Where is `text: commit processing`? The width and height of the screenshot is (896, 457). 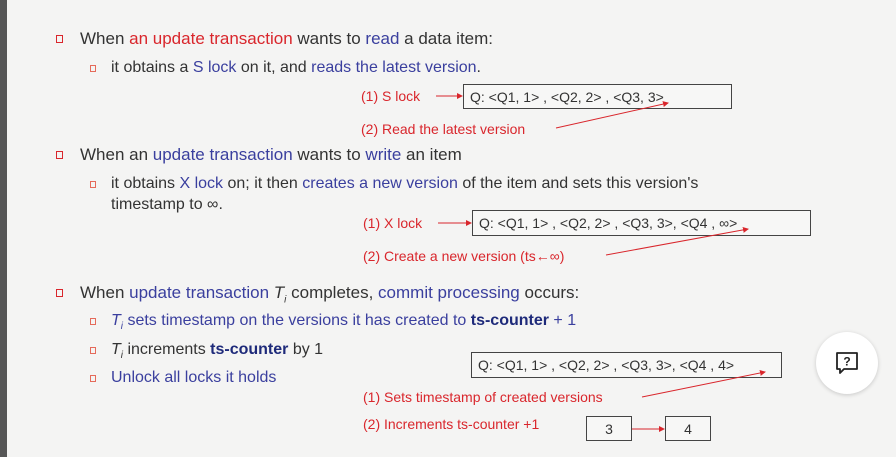
text: commit processing is located at coordinates (449, 292).